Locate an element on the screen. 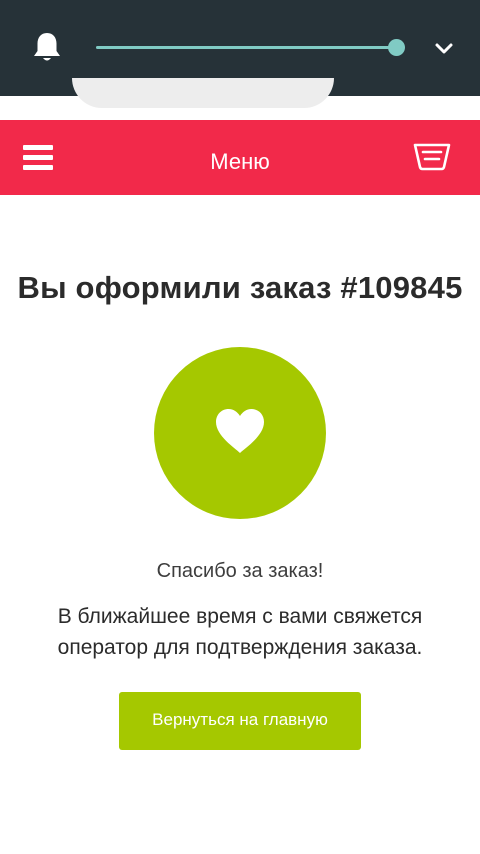  brightness-slider is located at coordinates (250, 47).